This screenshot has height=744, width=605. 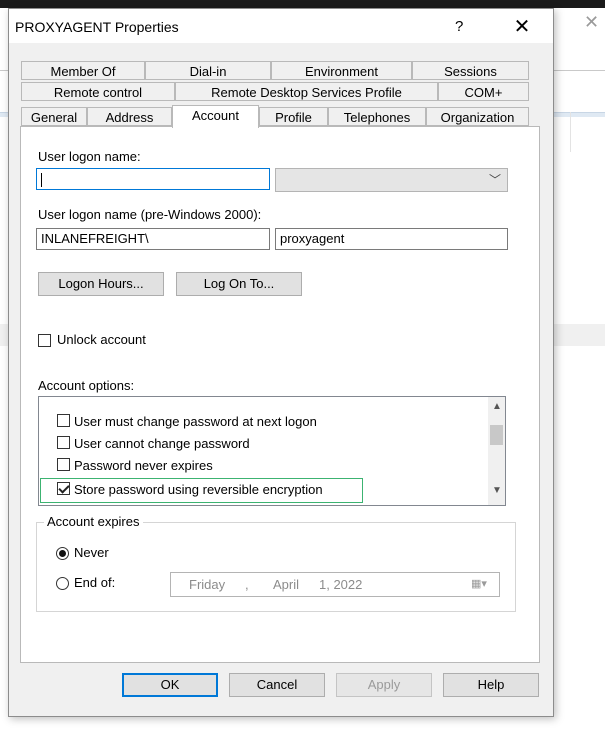 I want to click on dialog-titlebar: PROXYAGENT Properties ? ✕, so click(x=281, y=26).